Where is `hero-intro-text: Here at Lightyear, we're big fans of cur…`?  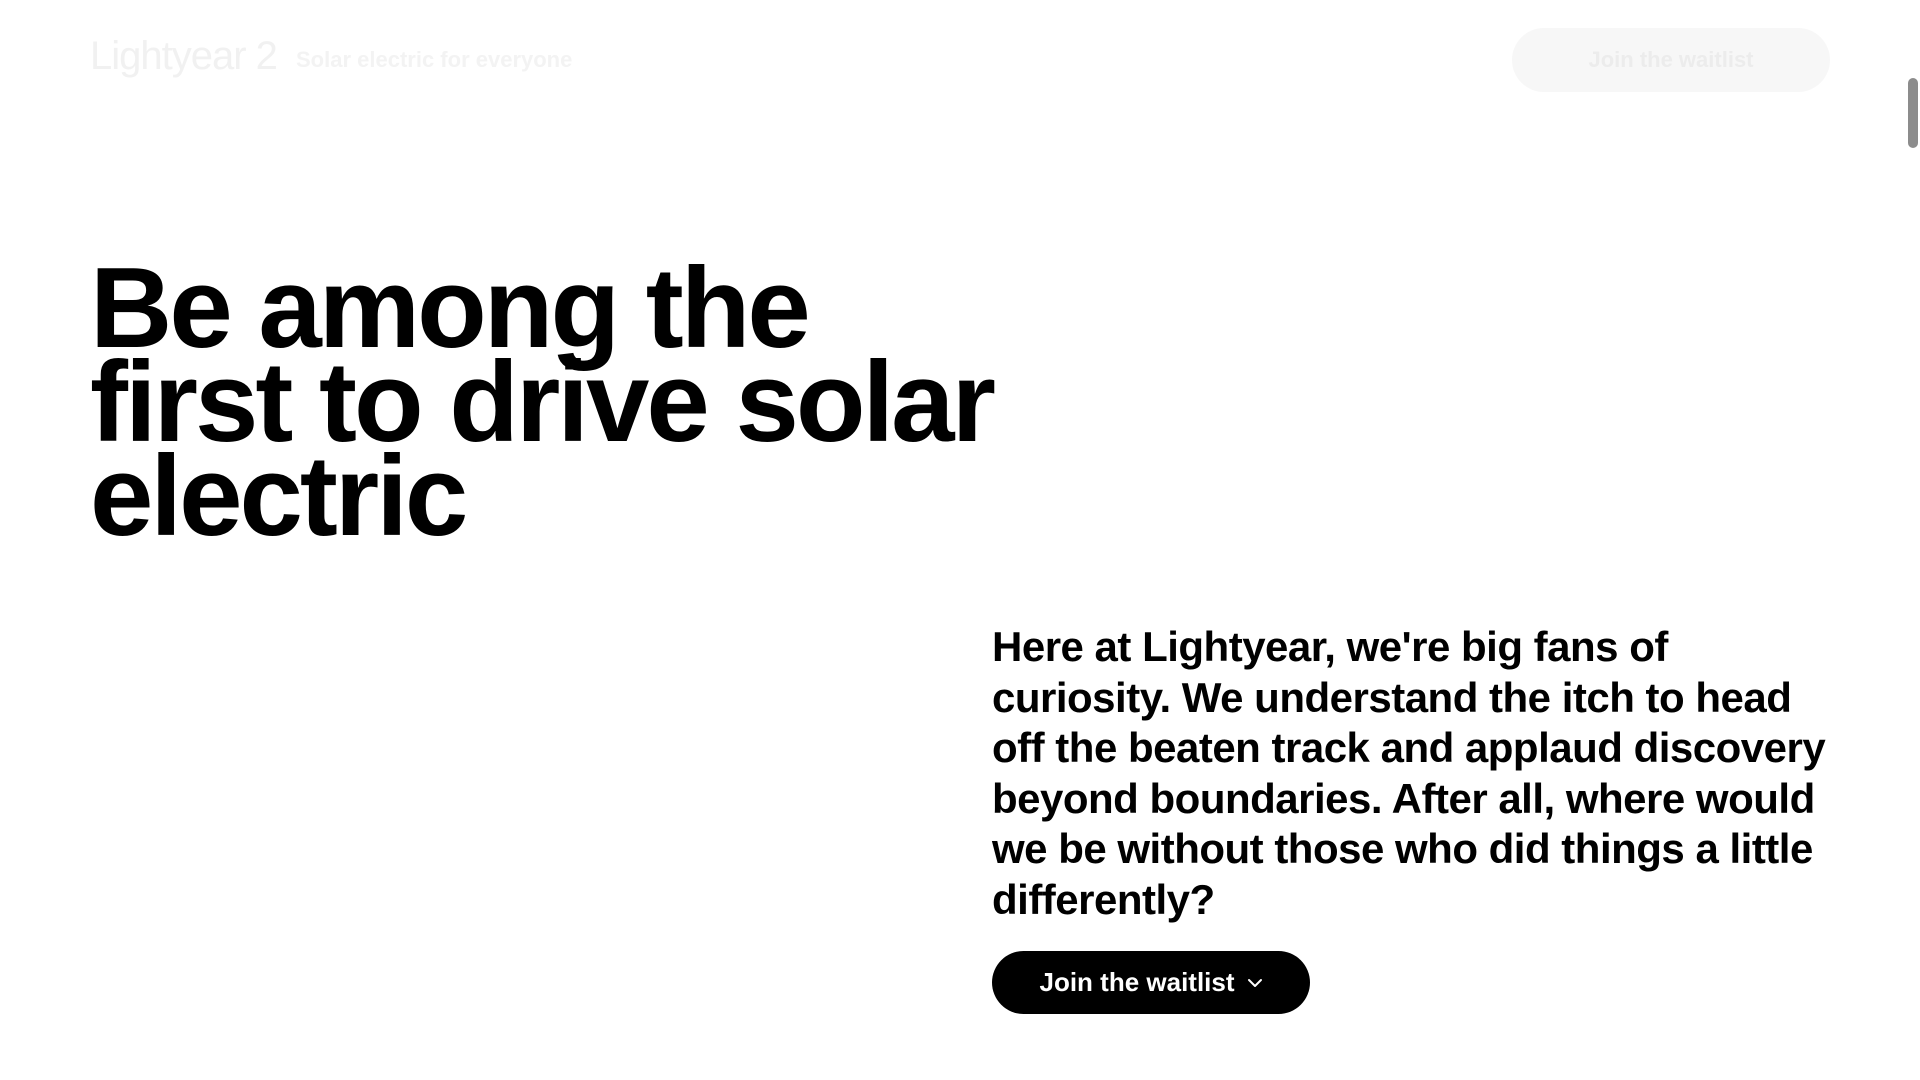
hero-intro-text: Here at Lightyear, we're big fans of cur… is located at coordinates (1409, 773).